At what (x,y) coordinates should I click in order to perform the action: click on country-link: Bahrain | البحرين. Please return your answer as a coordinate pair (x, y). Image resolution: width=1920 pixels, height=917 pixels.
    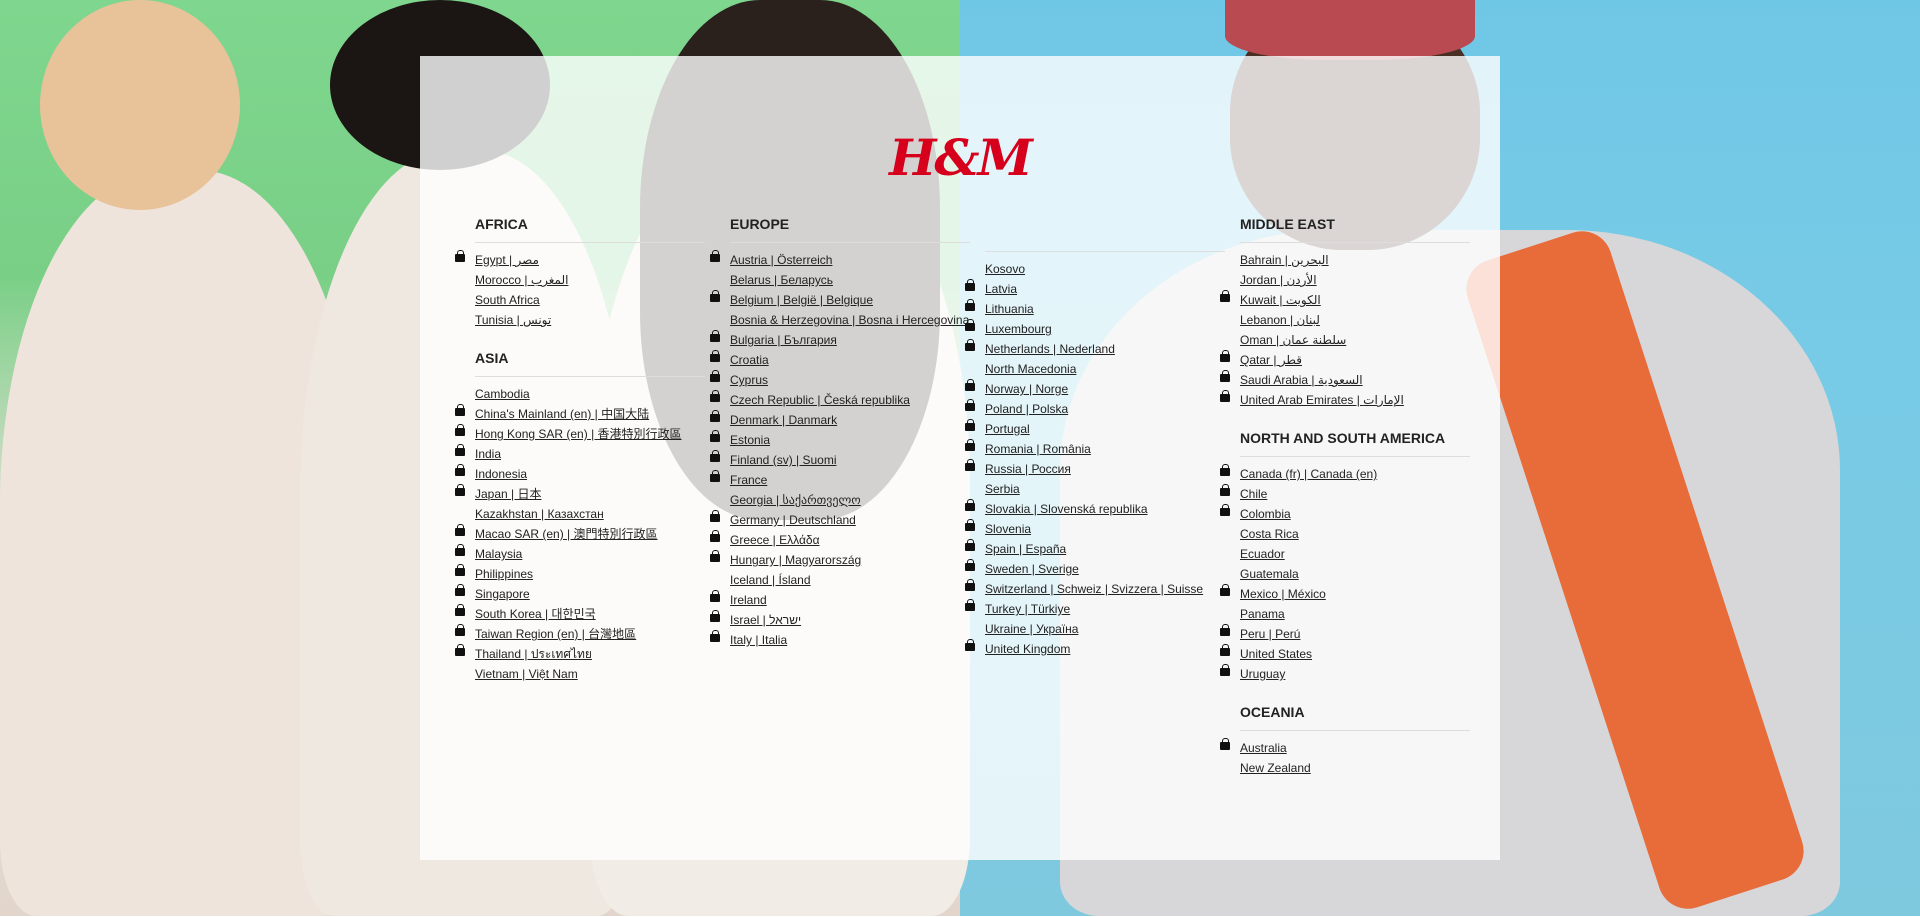
    Looking at the image, I should click on (1284, 260).